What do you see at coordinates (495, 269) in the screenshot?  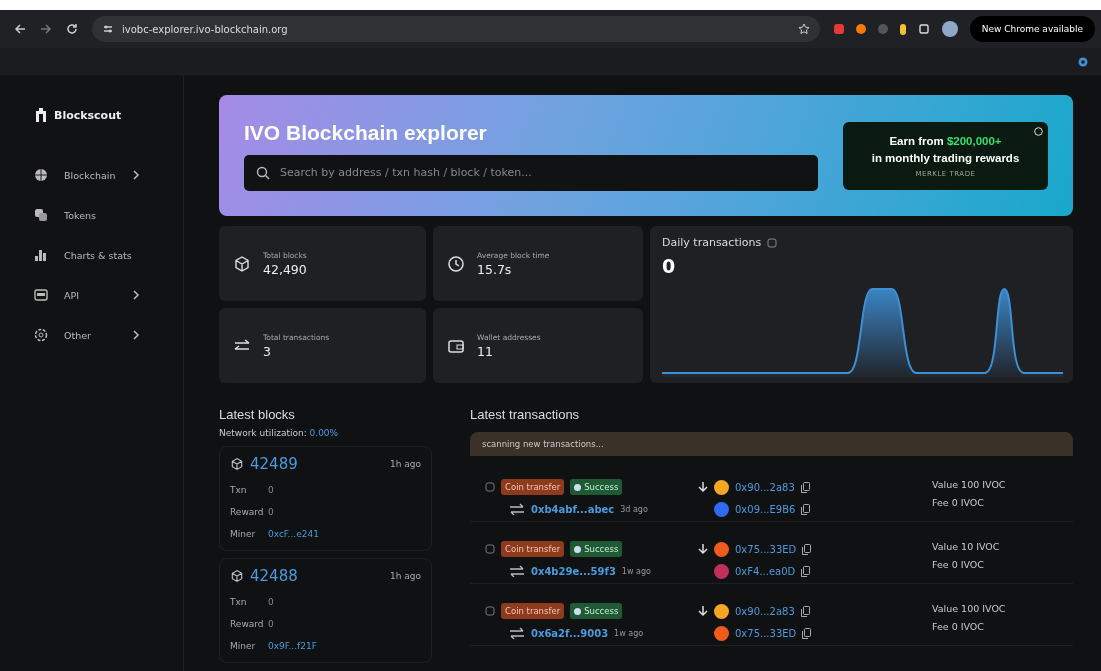 I see `stat-value: 15.7s` at bounding box center [495, 269].